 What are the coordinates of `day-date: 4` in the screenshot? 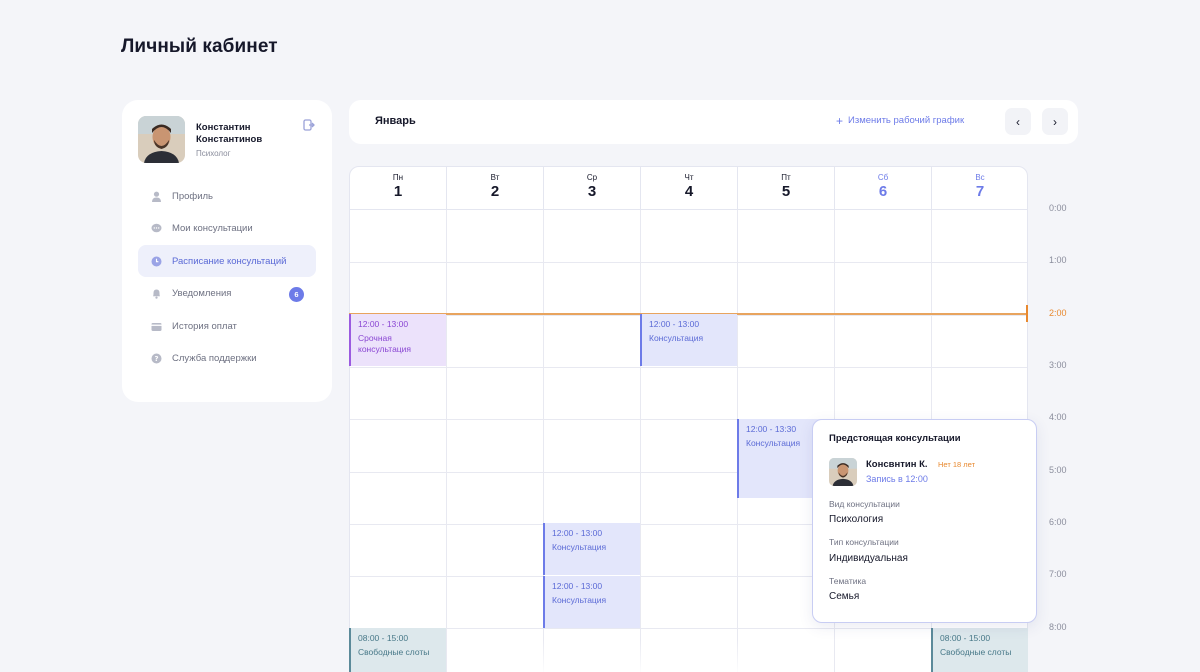 It's located at (689, 191).